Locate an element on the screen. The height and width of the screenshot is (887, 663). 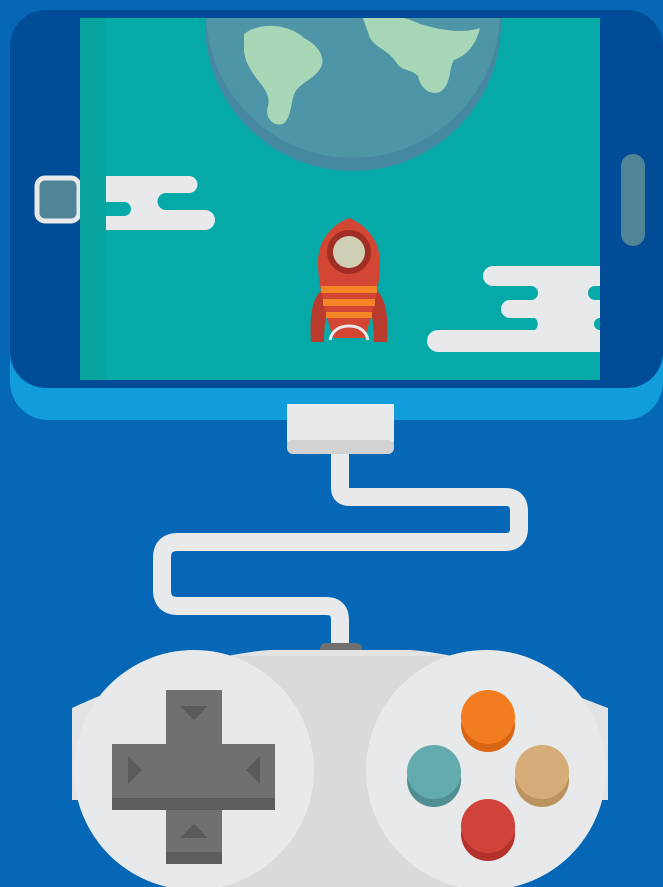
screen-edge is located at coordinates (93, 199).